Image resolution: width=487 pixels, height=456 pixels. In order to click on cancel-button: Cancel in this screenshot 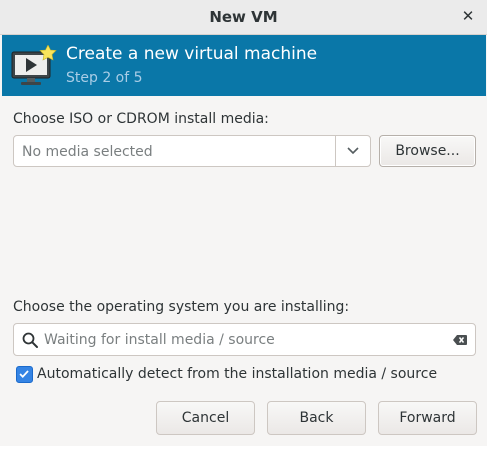, I will do `click(205, 418)`.